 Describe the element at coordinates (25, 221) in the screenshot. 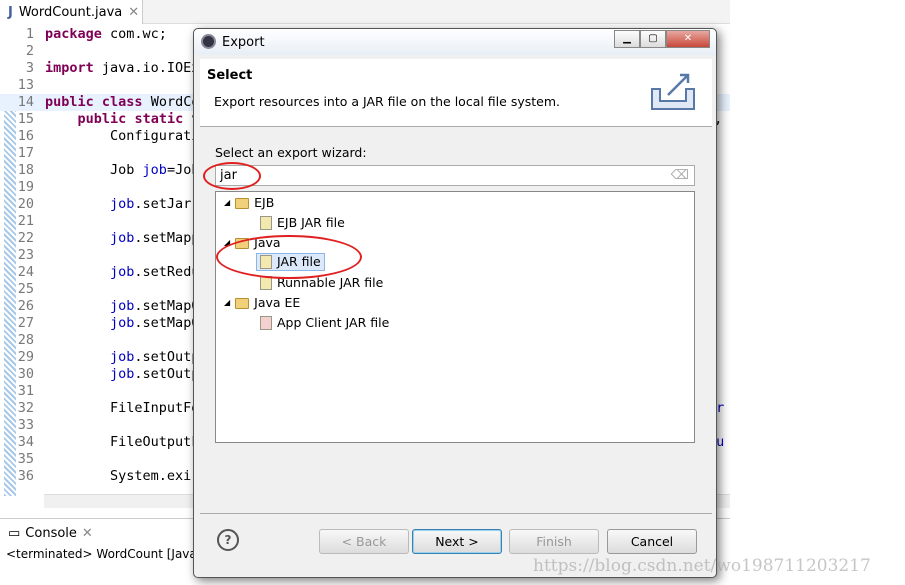

I see `line-number: 21` at that location.